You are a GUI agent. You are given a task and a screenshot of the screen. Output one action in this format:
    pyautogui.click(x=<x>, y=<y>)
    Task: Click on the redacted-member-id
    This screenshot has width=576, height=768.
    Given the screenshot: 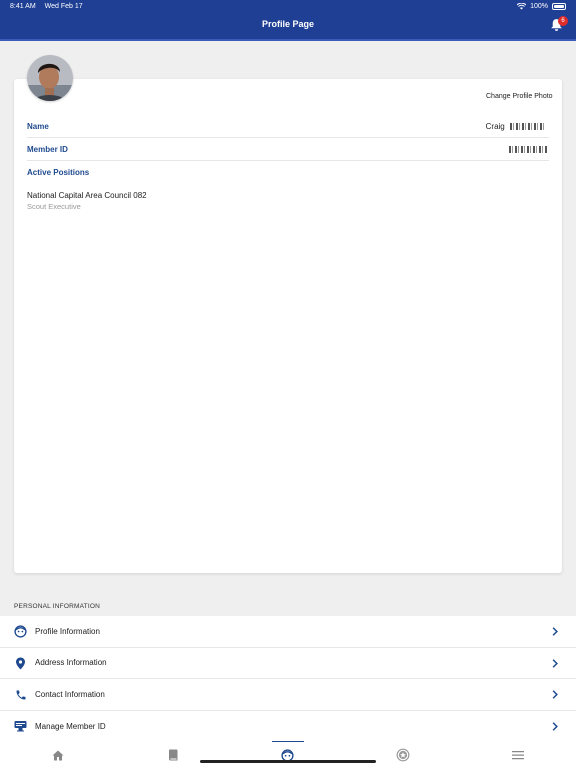 What is the action you would take?
    pyautogui.click(x=528, y=150)
    